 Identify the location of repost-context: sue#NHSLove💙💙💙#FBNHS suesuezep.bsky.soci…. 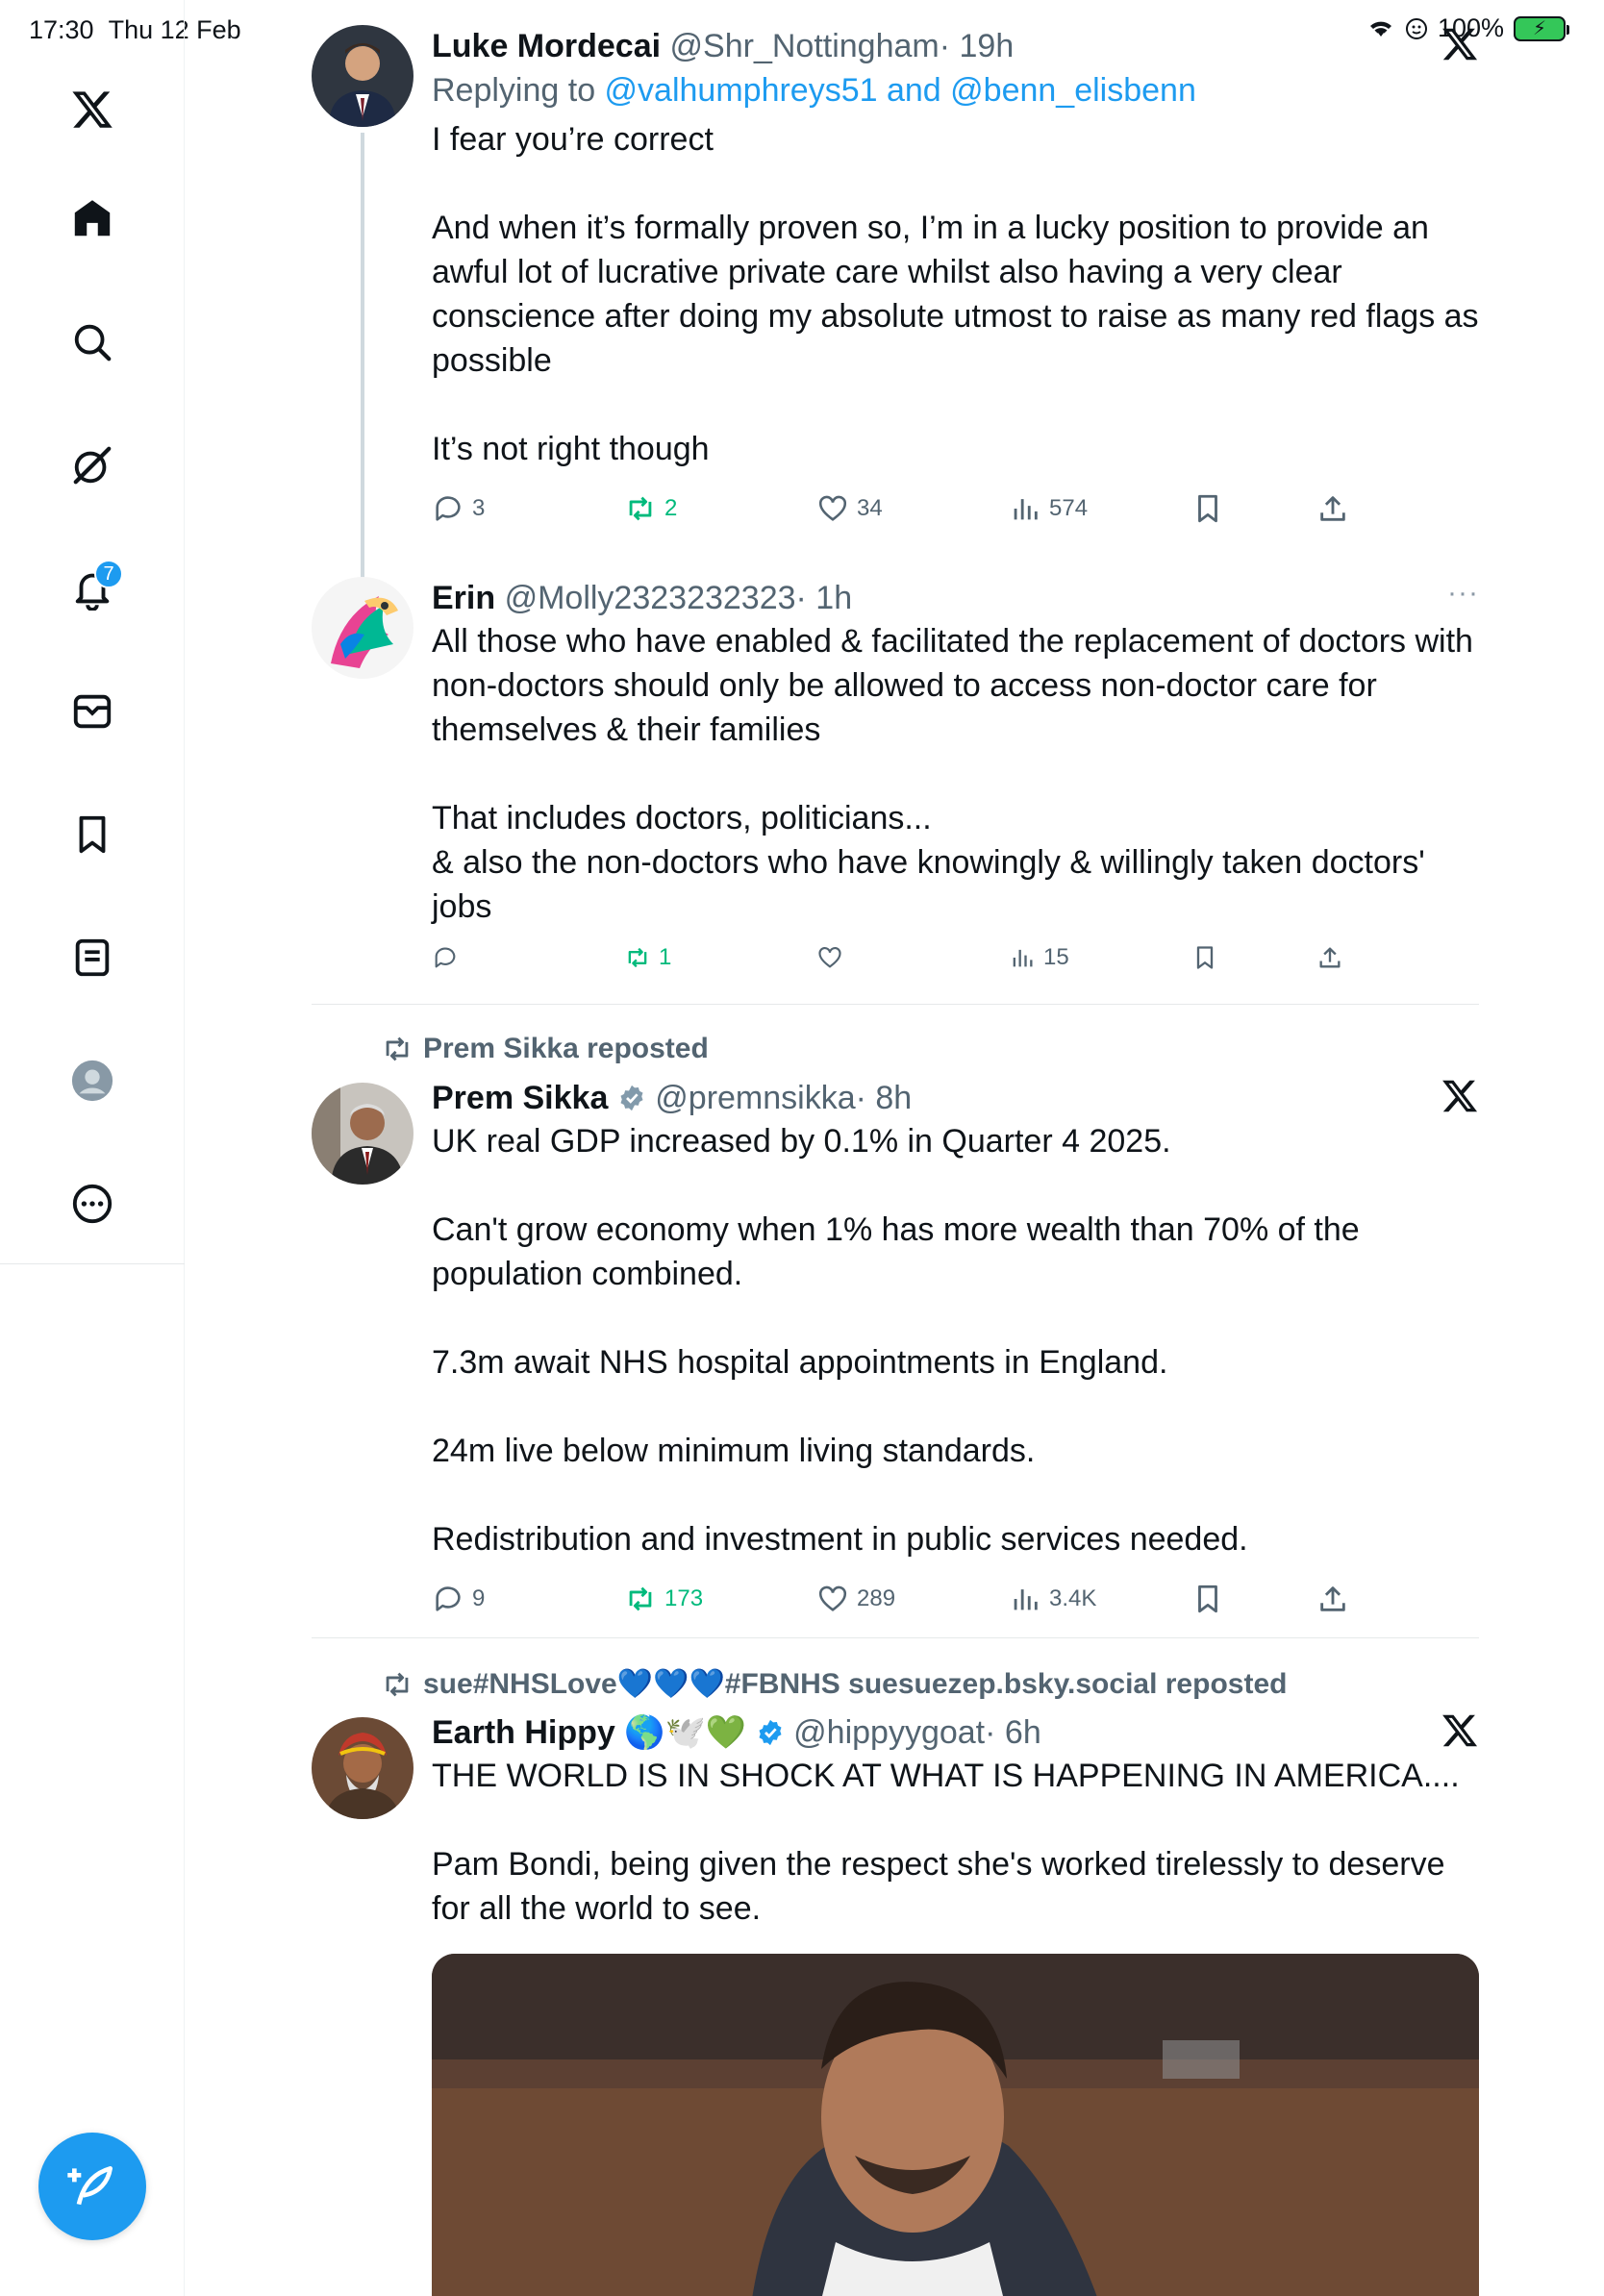
(834, 1684).